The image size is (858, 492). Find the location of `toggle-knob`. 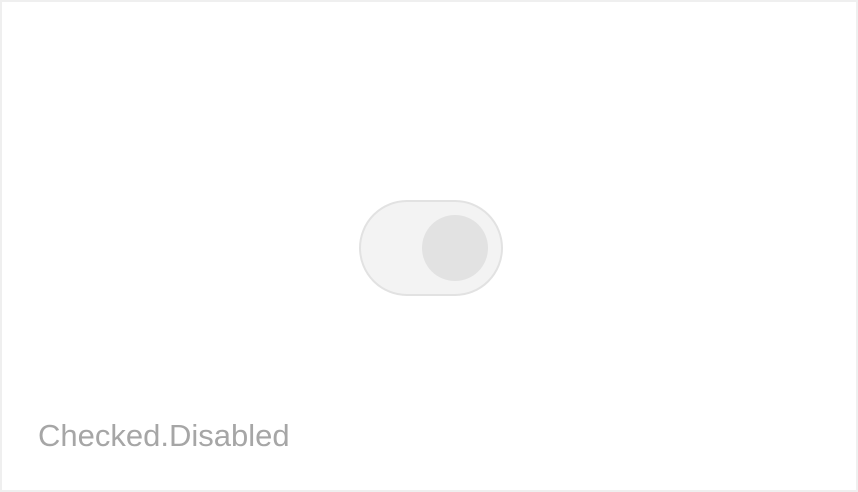

toggle-knob is located at coordinates (455, 248).